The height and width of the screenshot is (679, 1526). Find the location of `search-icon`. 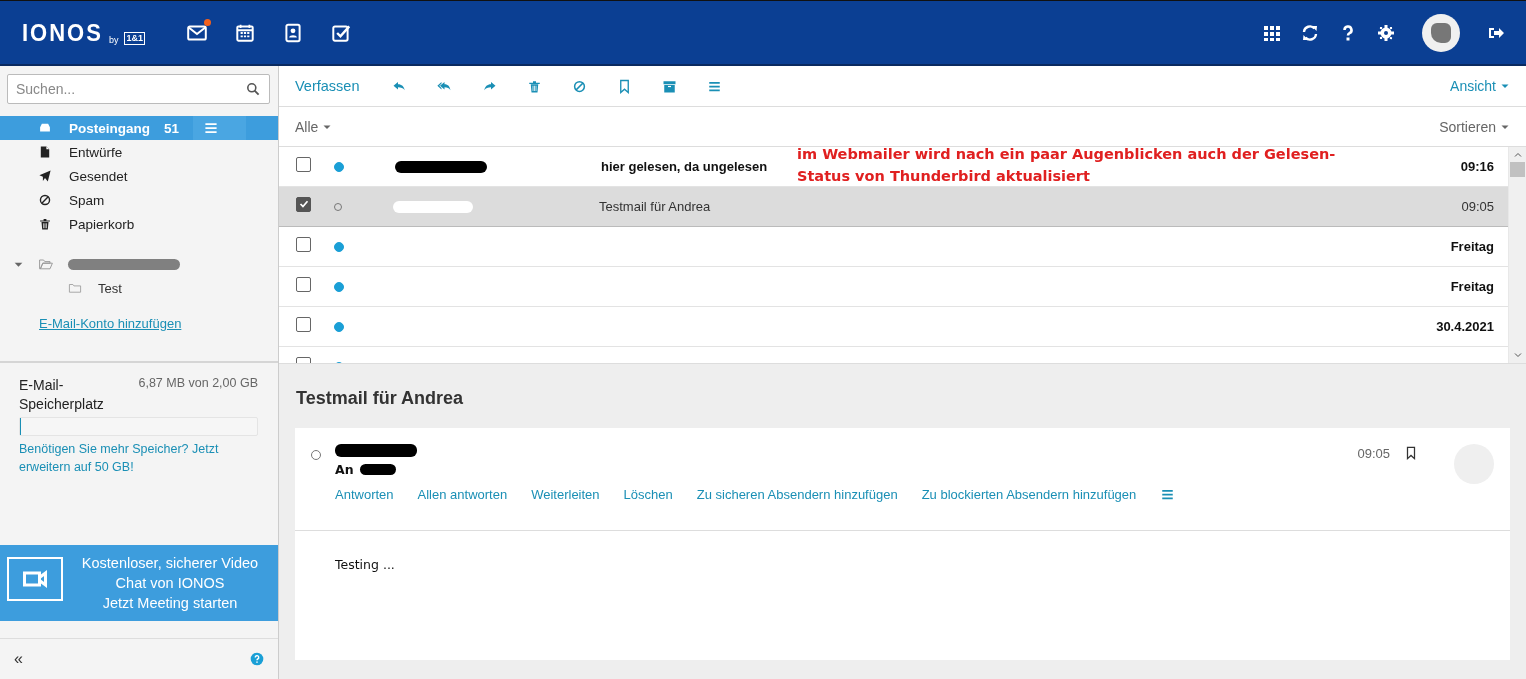

search-icon is located at coordinates (253, 89).